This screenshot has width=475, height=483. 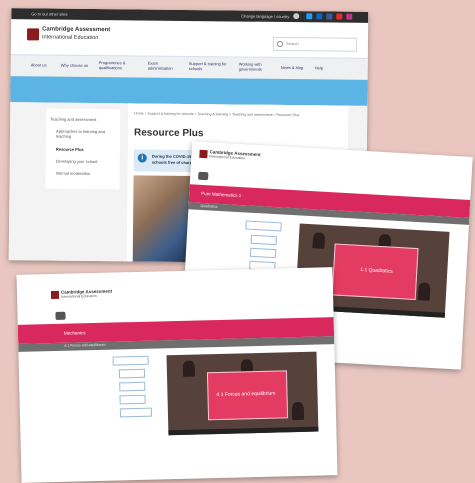 I want to click on slide-title: 1.1 Quadratics, so click(x=376, y=270).